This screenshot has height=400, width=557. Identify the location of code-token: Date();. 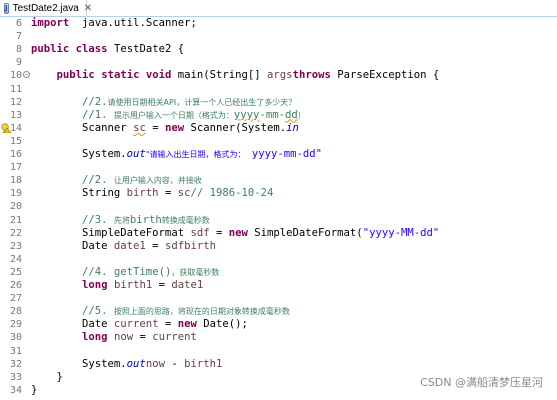
(222, 324).